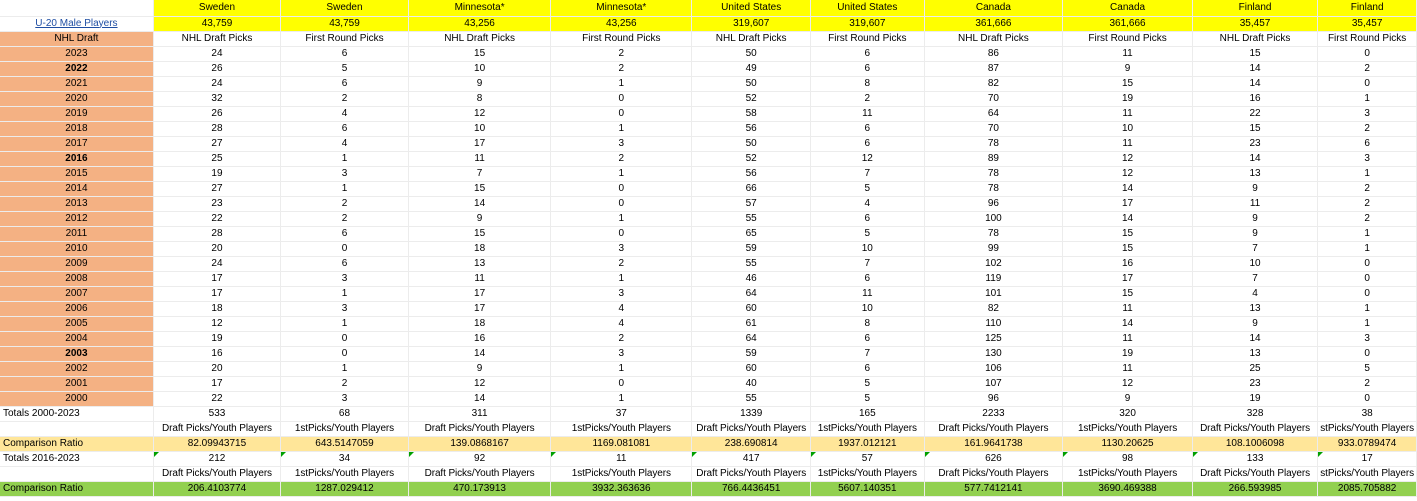 The width and height of the screenshot is (1417, 501). What do you see at coordinates (77, 174) in the screenshot?
I see `year-cell: 2015` at bounding box center [77, 174].